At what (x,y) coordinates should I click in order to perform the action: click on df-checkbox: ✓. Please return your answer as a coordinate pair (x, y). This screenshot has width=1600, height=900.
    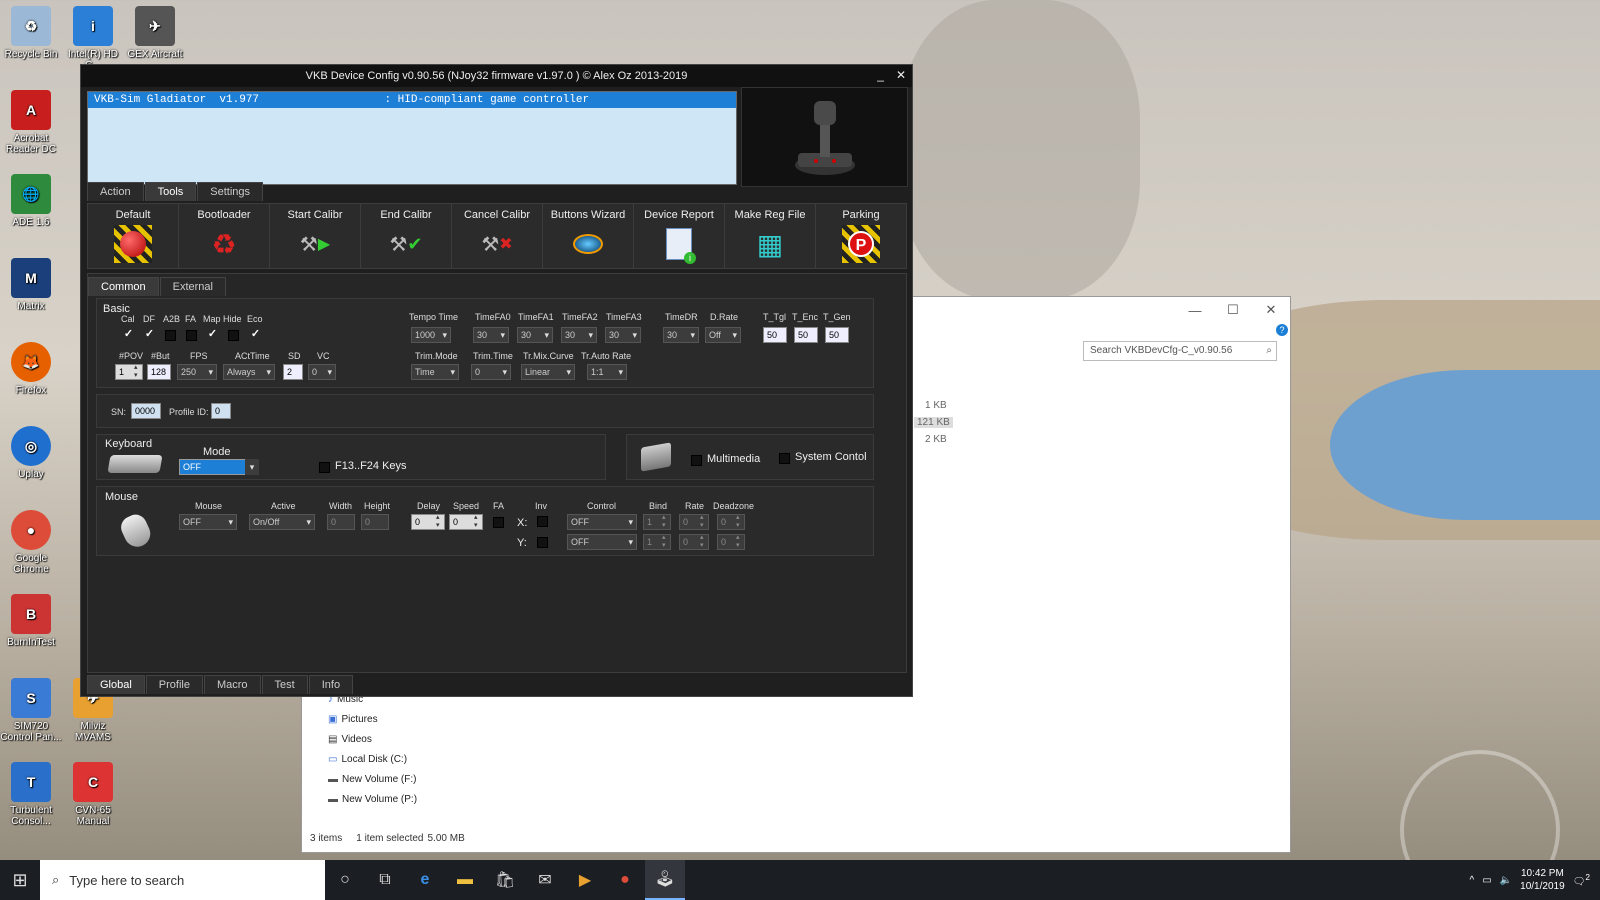
    Looking at the image, I should click on (149, 335).